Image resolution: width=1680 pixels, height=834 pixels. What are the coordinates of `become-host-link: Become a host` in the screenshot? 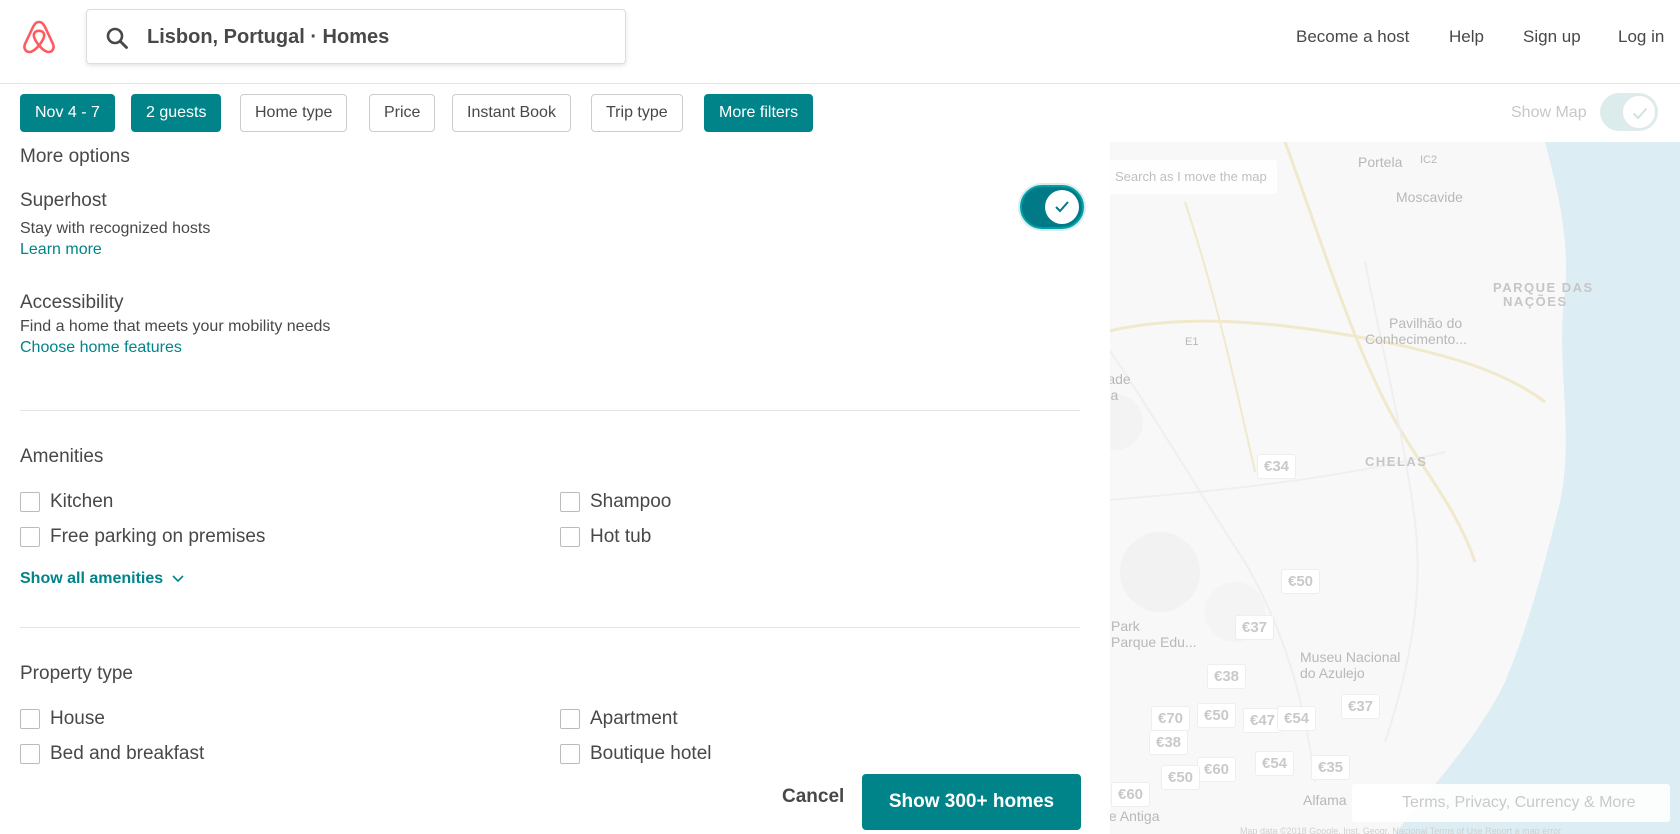 It's located at (1352, 37).